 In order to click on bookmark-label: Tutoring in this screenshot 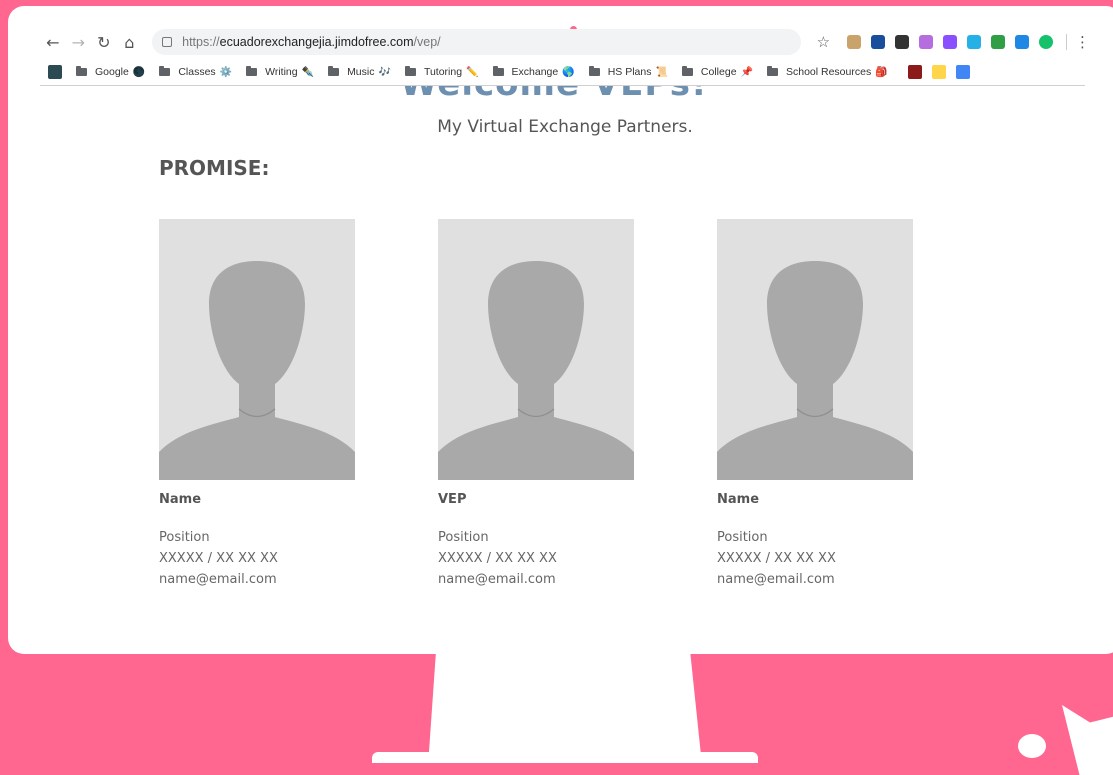, I will do `click(443, 72)`.